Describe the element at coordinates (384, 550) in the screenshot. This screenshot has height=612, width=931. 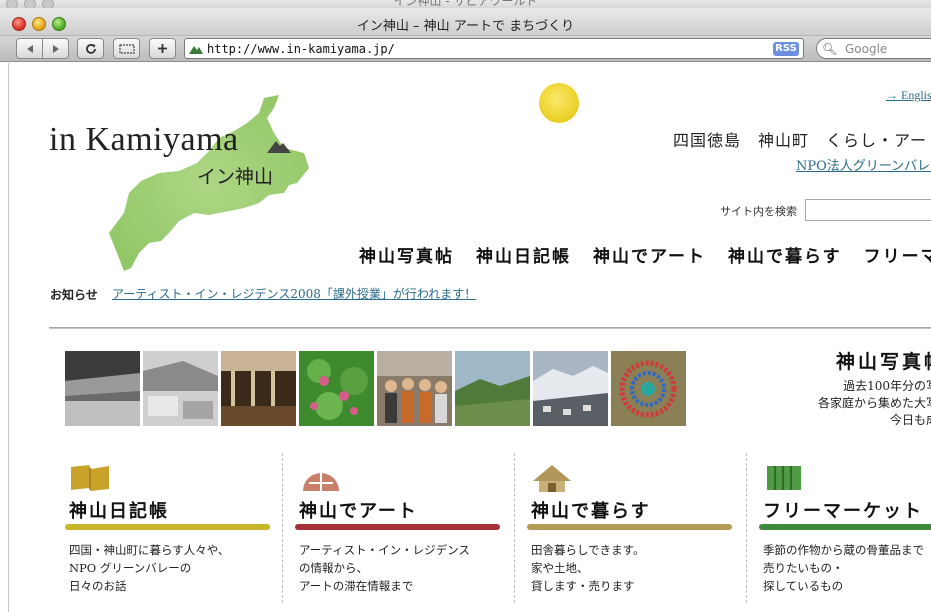
I see `desc-line: アーティスト・イン・レジデンス` at that location.